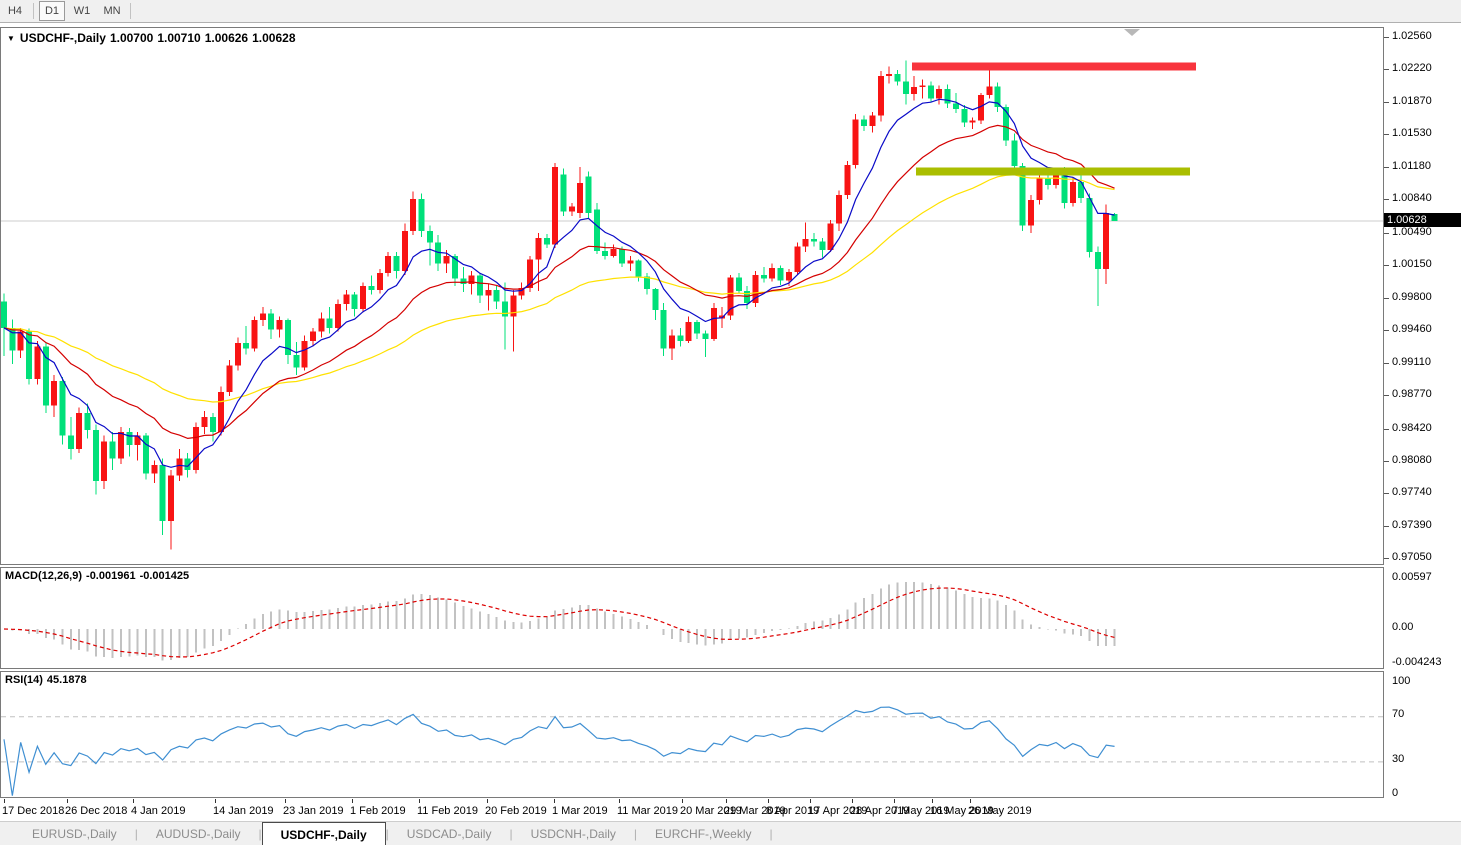 Image resolution: width=1461 pixels, height=845 pixels. I want to click on time-axis-label: 23 Jan 2019, so click(313, 811).